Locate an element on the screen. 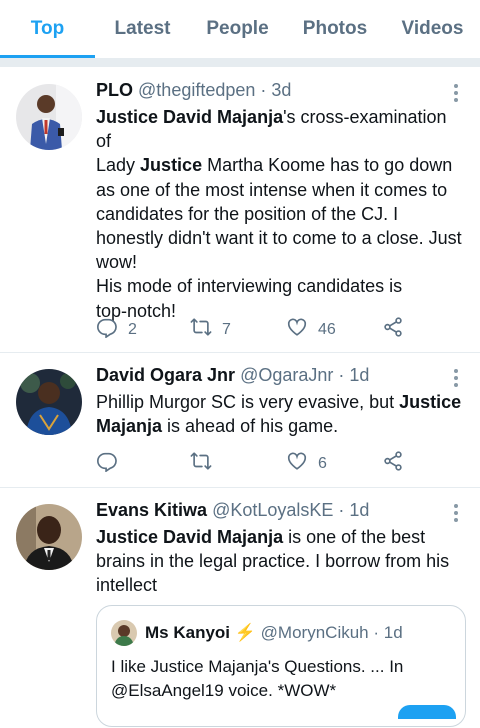 This screenshot has width=480, height=728. reply-button: 2 is located at coordinates (116, 329).